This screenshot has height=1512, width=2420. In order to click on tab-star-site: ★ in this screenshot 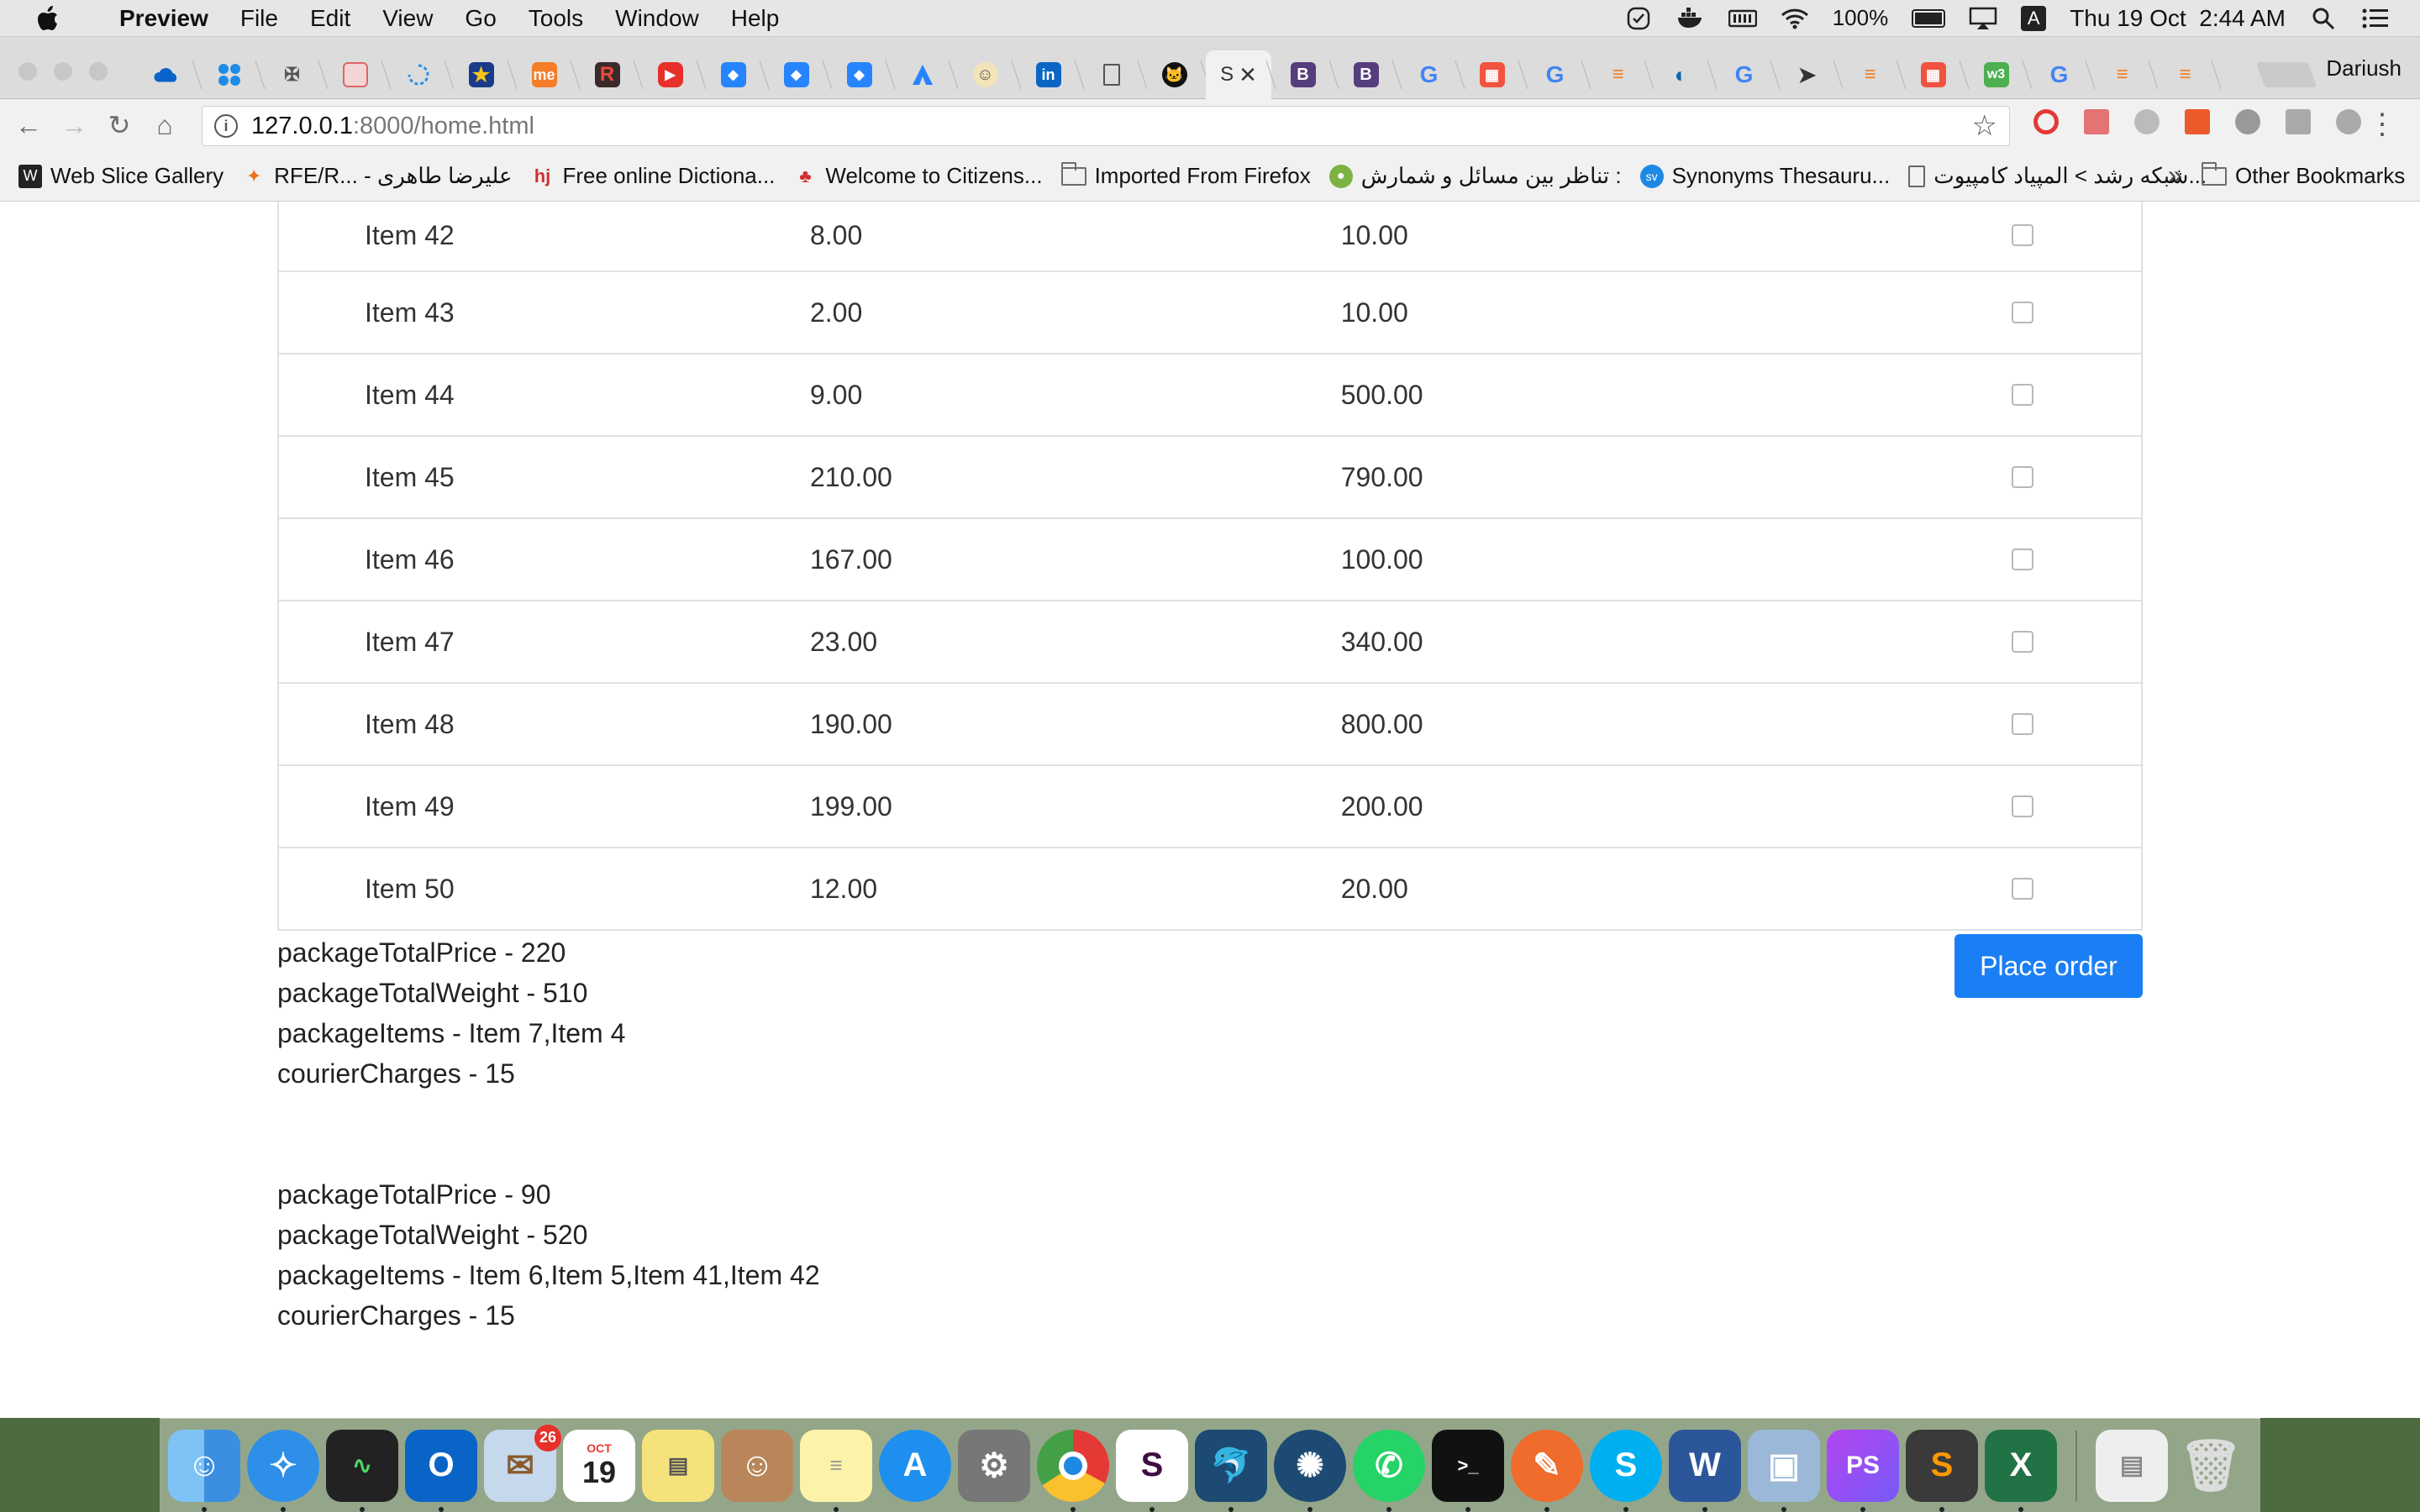, I will do `click(481, 74)`.